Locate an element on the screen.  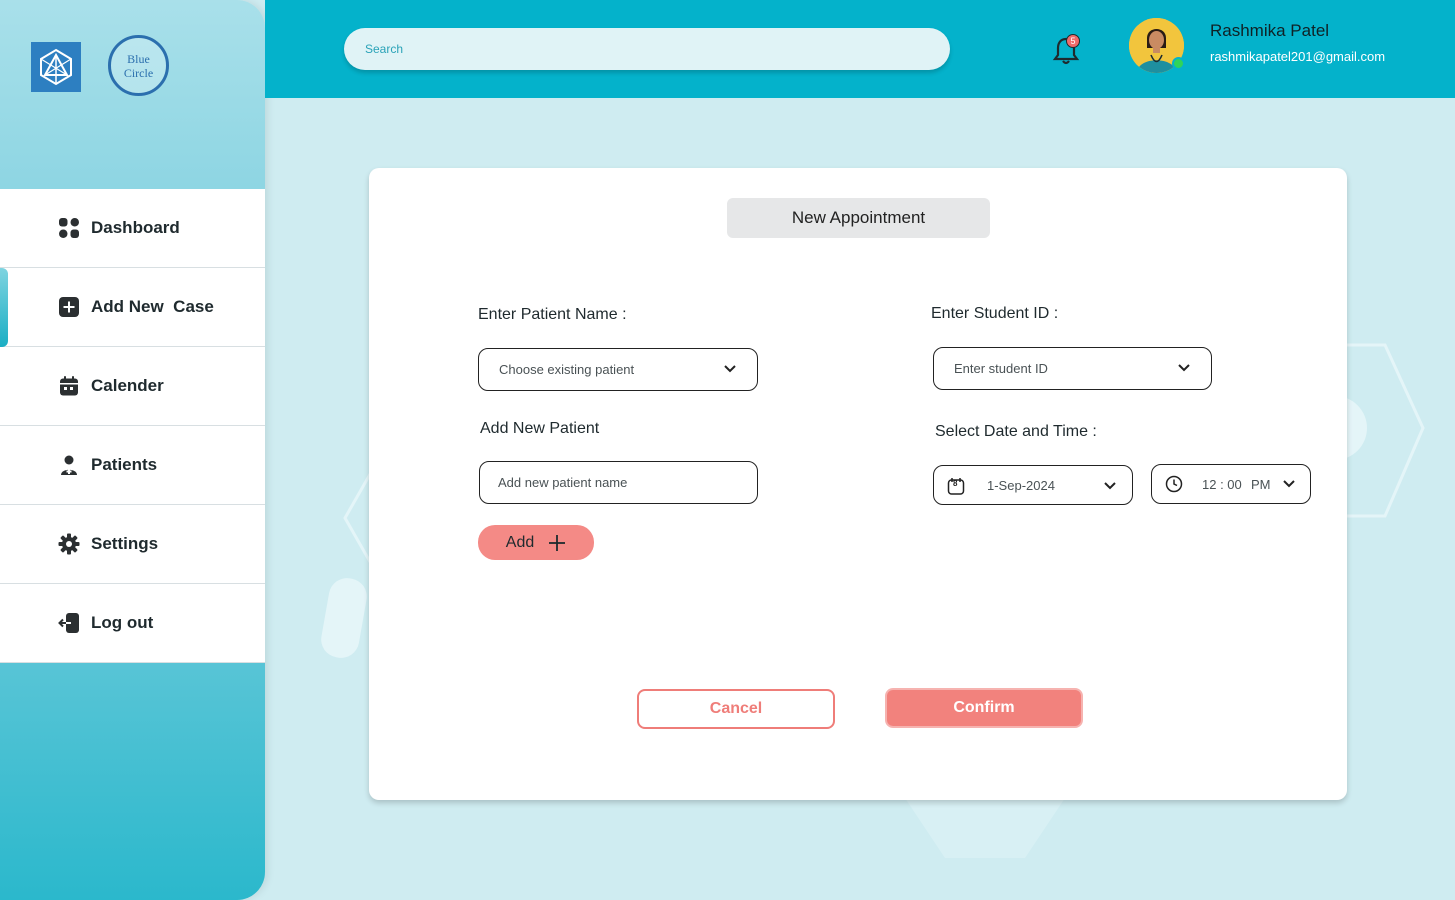
sidebar-item-dashboard: Dashboard is located at coordinates (132, 228).